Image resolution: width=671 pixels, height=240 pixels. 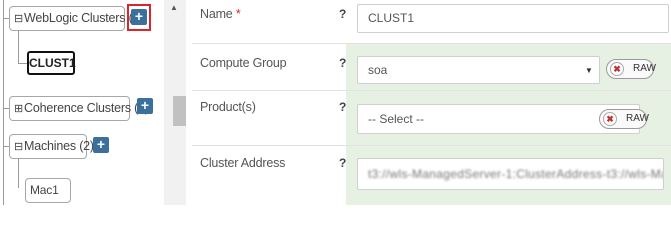 I want to click on field-value-cell: -- Select -- ✖ RAW, so click(x=508, y=118).